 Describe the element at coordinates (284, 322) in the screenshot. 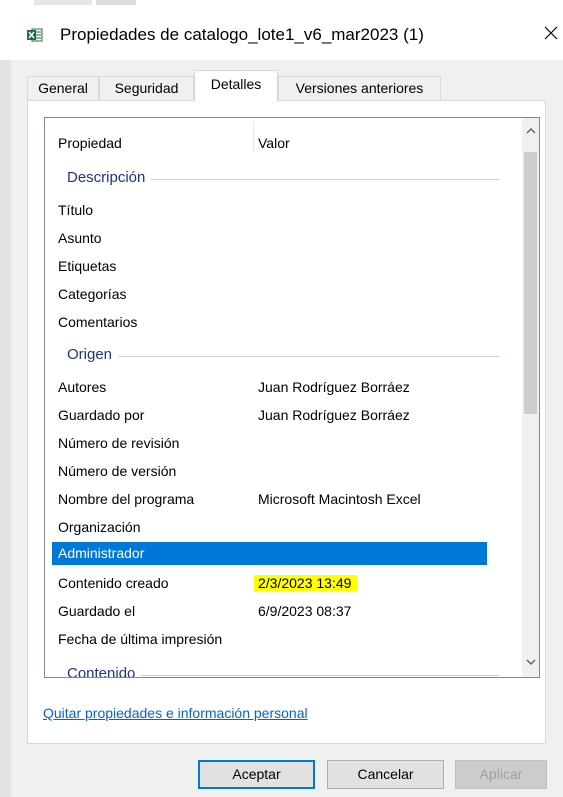

I see `table-row: Comentarios` at that location.